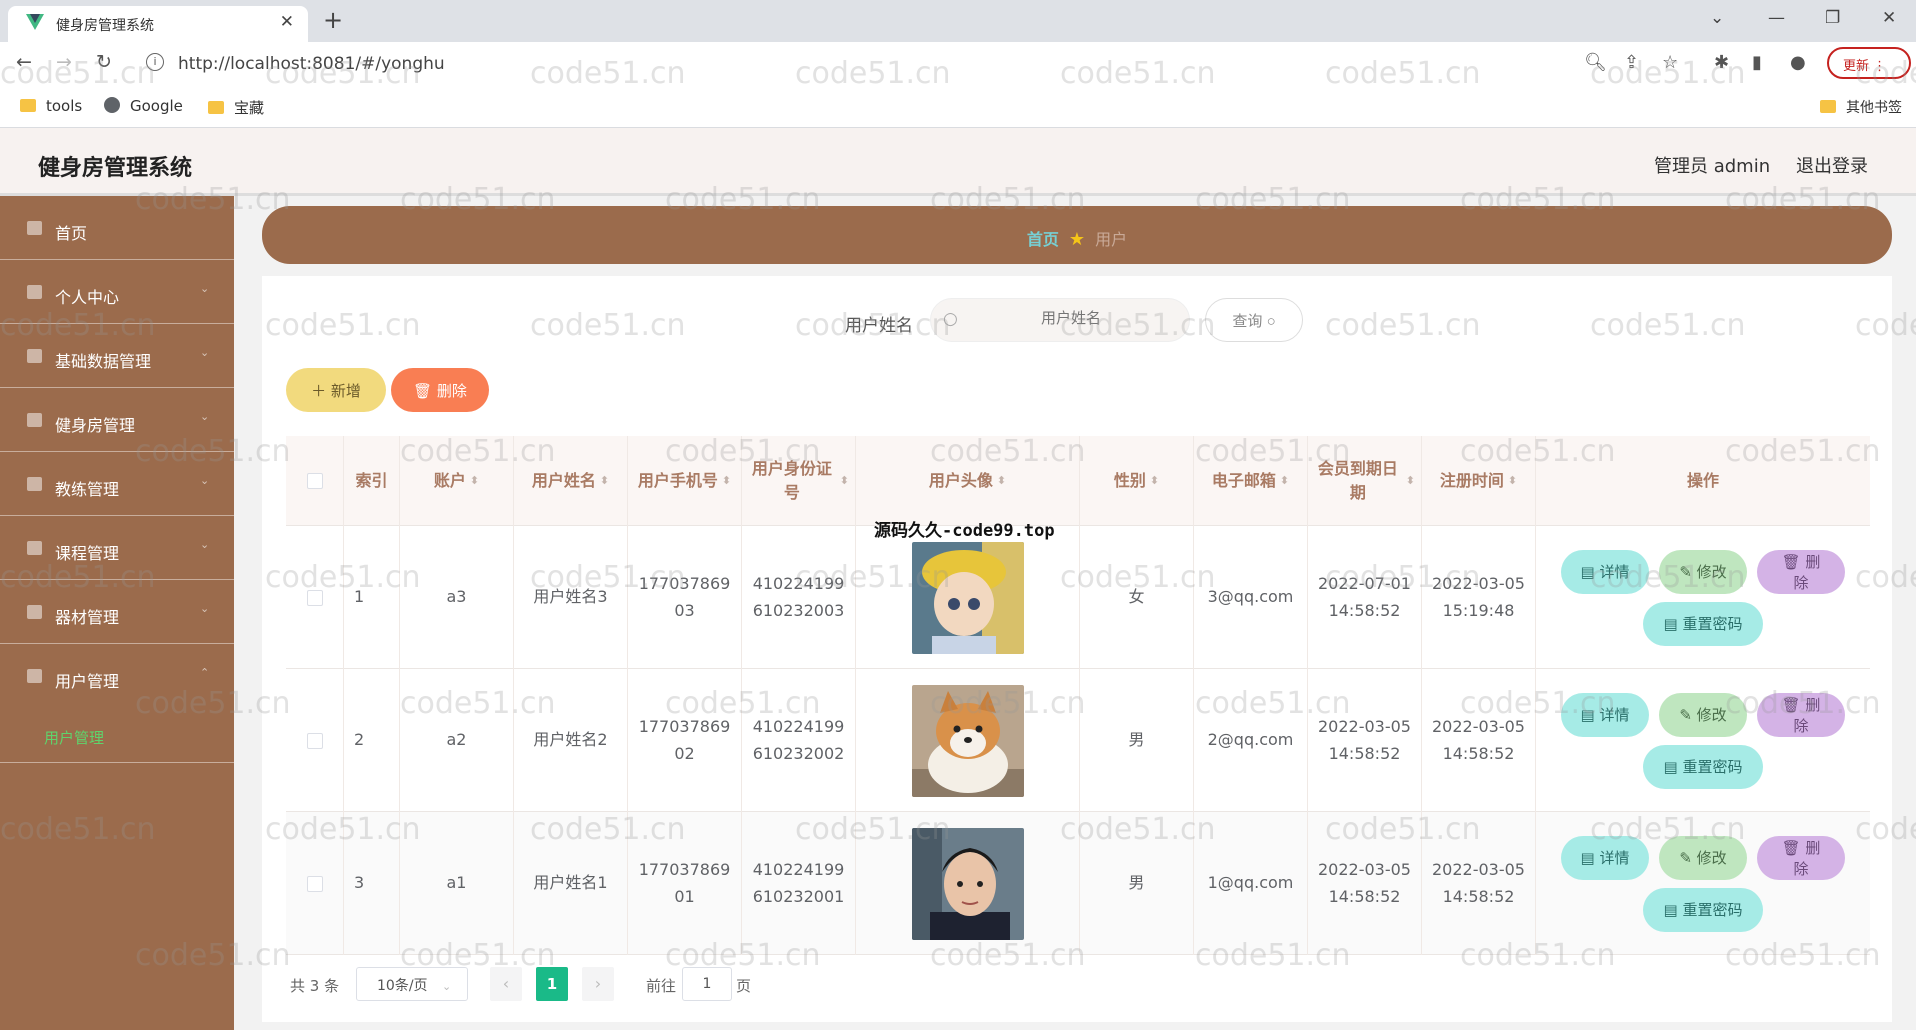 This screenshot has width=1916, height=1030. What do you see at coordinates (1798, 62) in the screenshot?
I see `profile-icon: ●` at bounding box center [1798, 62].